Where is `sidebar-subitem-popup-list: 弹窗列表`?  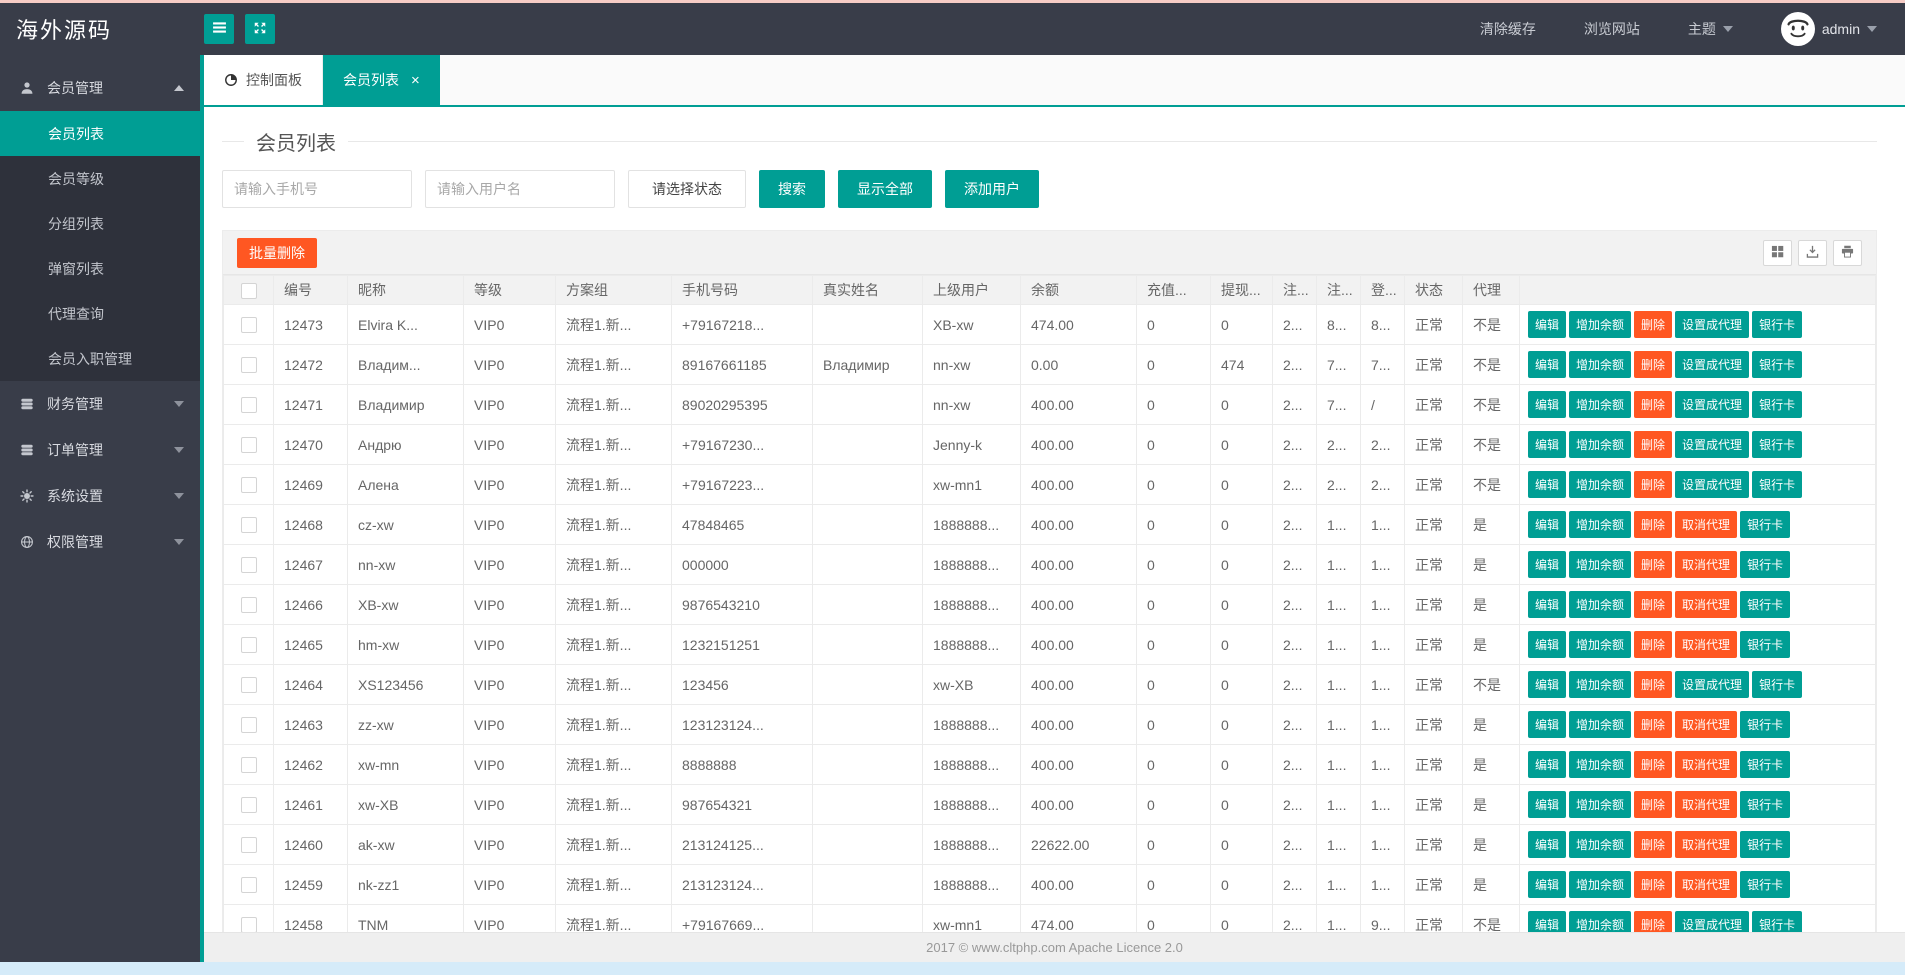
sidebar-subitem-popup-list: 弹窗列表 is located at coordinates (100, 268).